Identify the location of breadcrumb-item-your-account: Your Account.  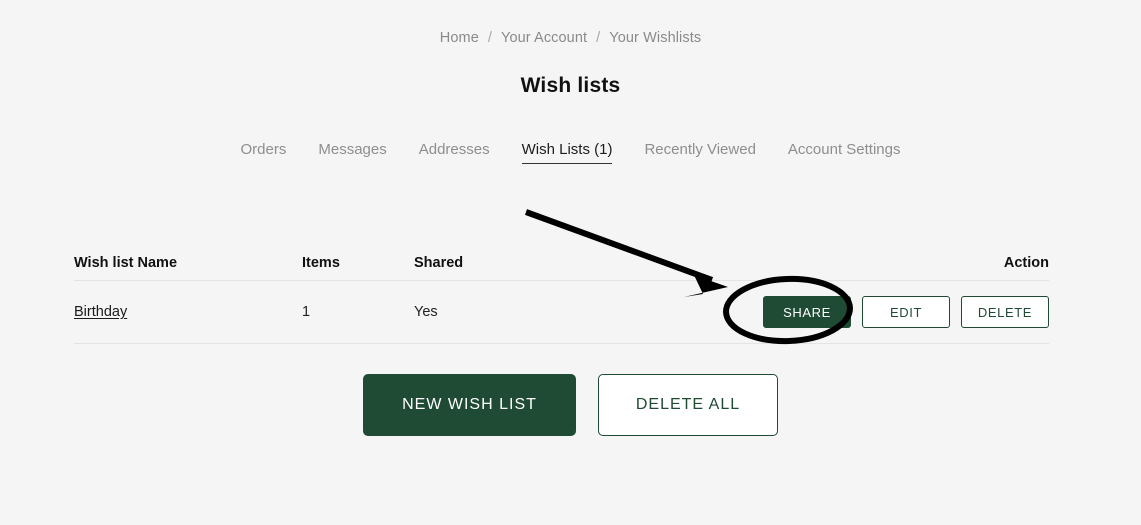
(544, 38).